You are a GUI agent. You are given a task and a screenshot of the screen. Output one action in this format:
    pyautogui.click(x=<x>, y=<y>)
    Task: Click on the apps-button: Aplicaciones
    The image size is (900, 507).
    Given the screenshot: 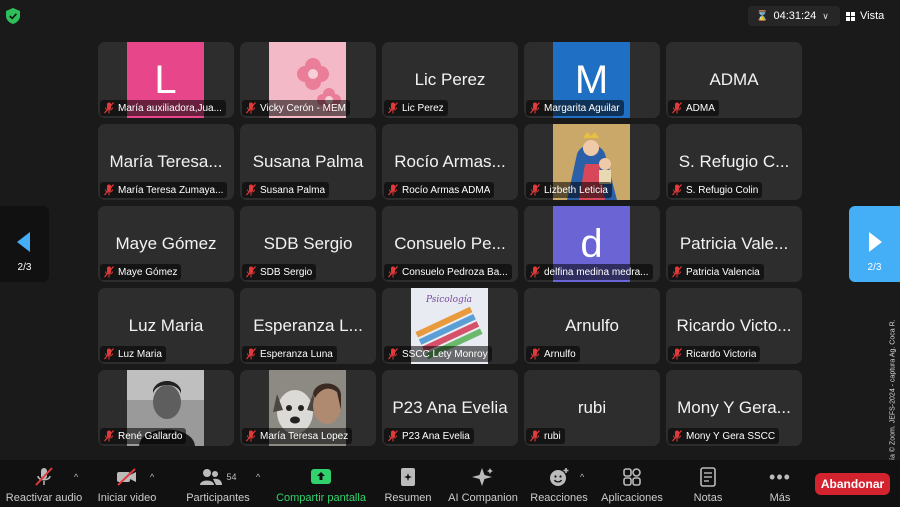 What is the action you would take?
    pyautogui.click(x=632, y=483)
    